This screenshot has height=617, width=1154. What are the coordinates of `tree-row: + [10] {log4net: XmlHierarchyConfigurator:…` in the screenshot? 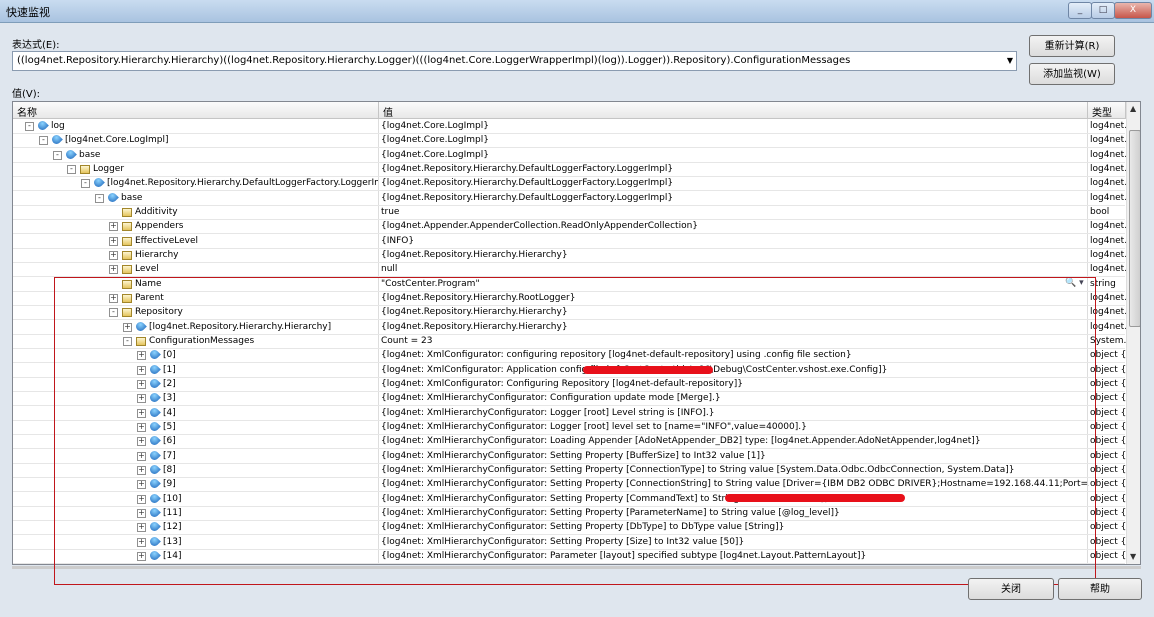 It's located at (570, 499).